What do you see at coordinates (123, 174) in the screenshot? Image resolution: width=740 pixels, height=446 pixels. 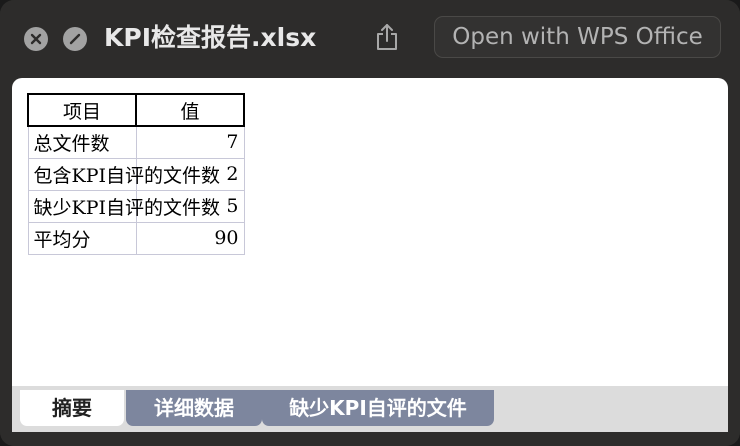 I see `cell-label: 包含KPI自评的文件数` at bounding box center [123, 174].